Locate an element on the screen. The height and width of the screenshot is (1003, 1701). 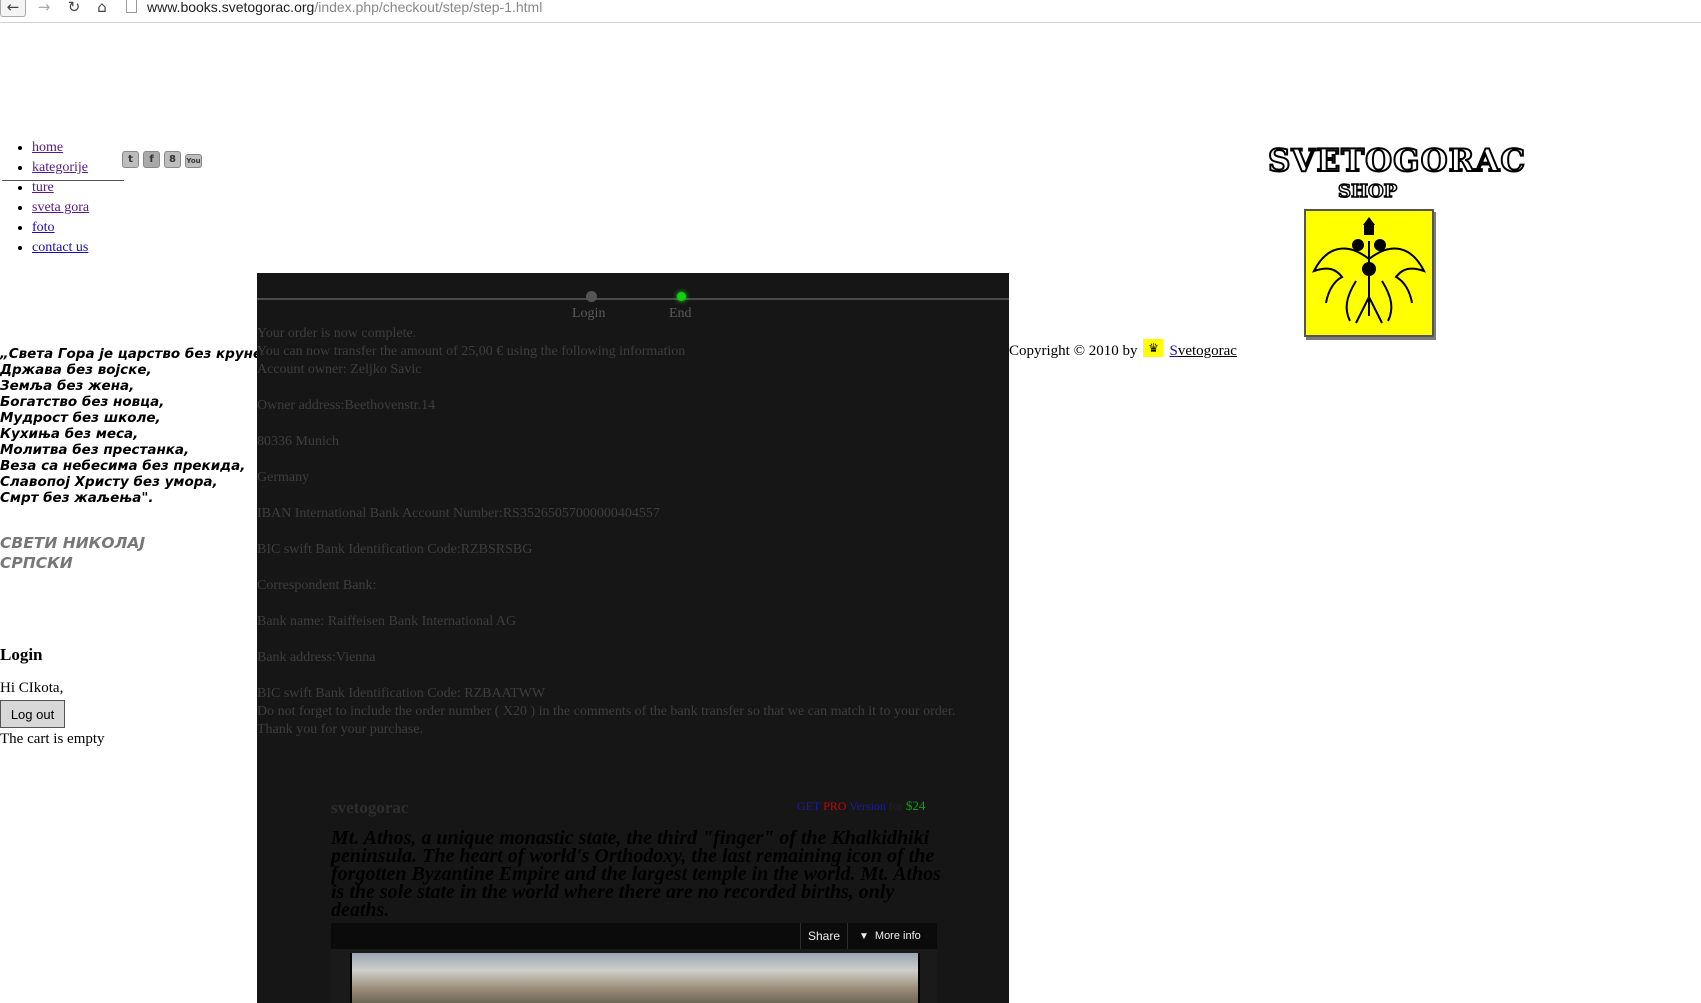
logout-button: Log out is located at coordinates (32, 714).